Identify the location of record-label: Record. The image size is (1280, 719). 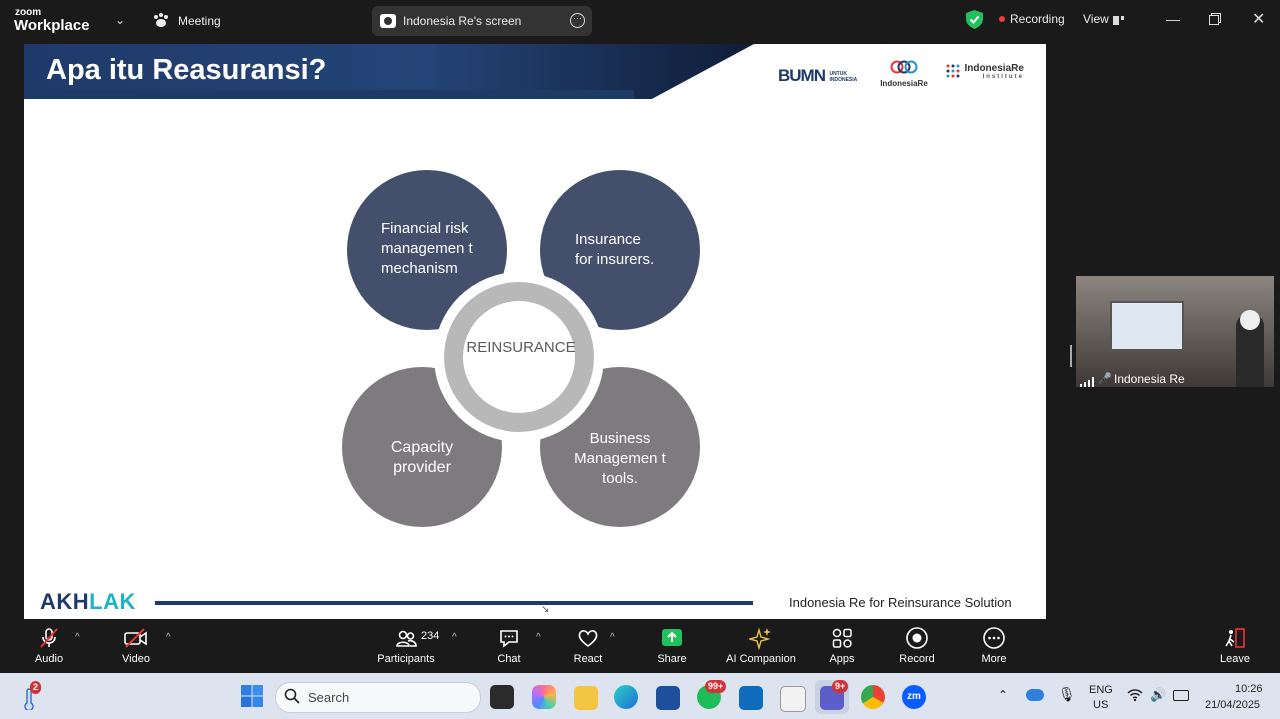
(917, 659).